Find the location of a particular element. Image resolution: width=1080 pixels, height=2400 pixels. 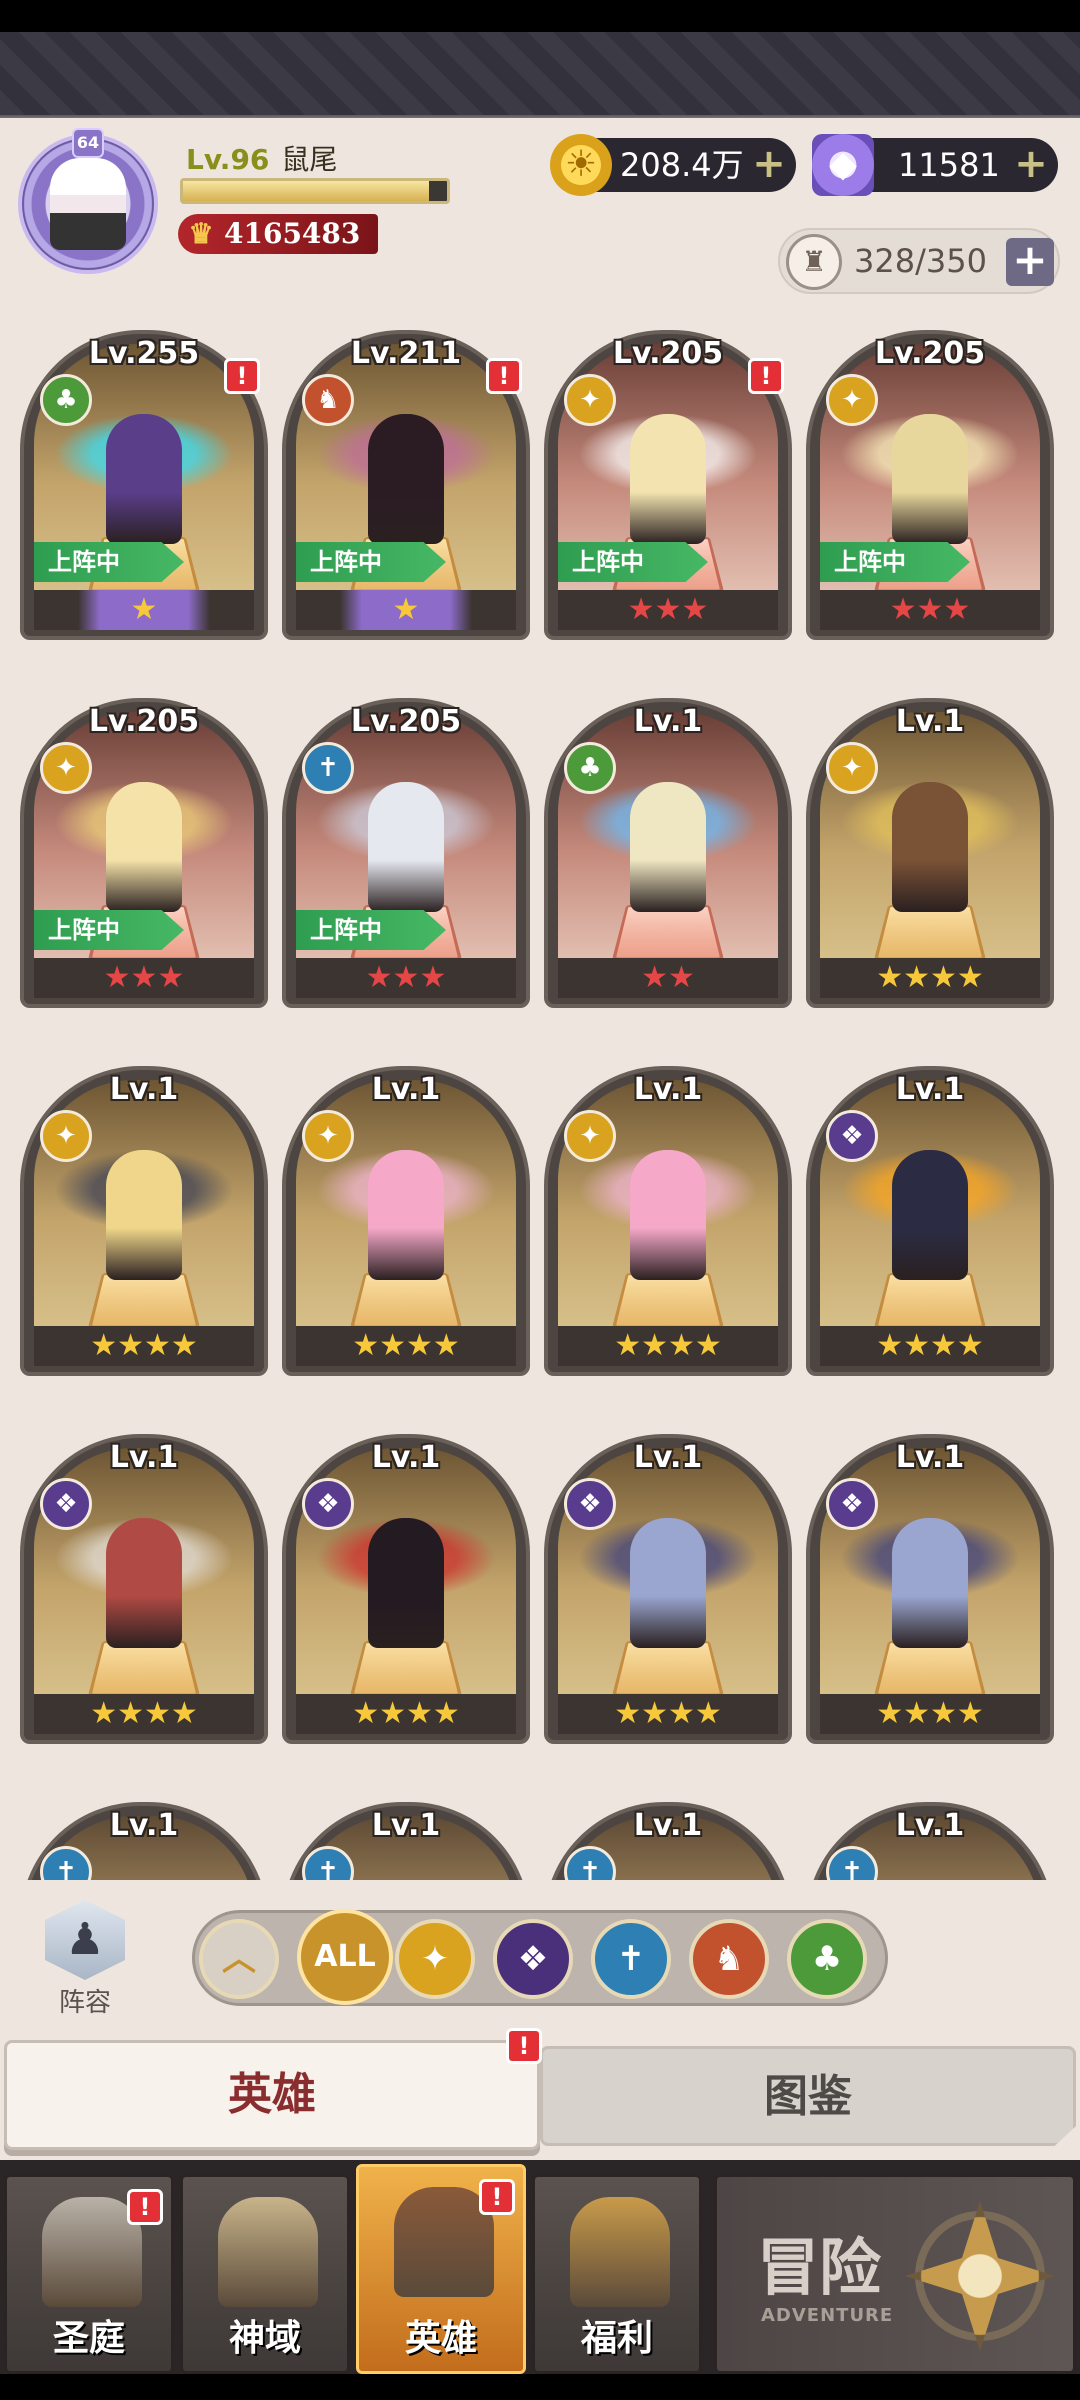

nav-item: 福利 is located at coordinates (617, 2274).